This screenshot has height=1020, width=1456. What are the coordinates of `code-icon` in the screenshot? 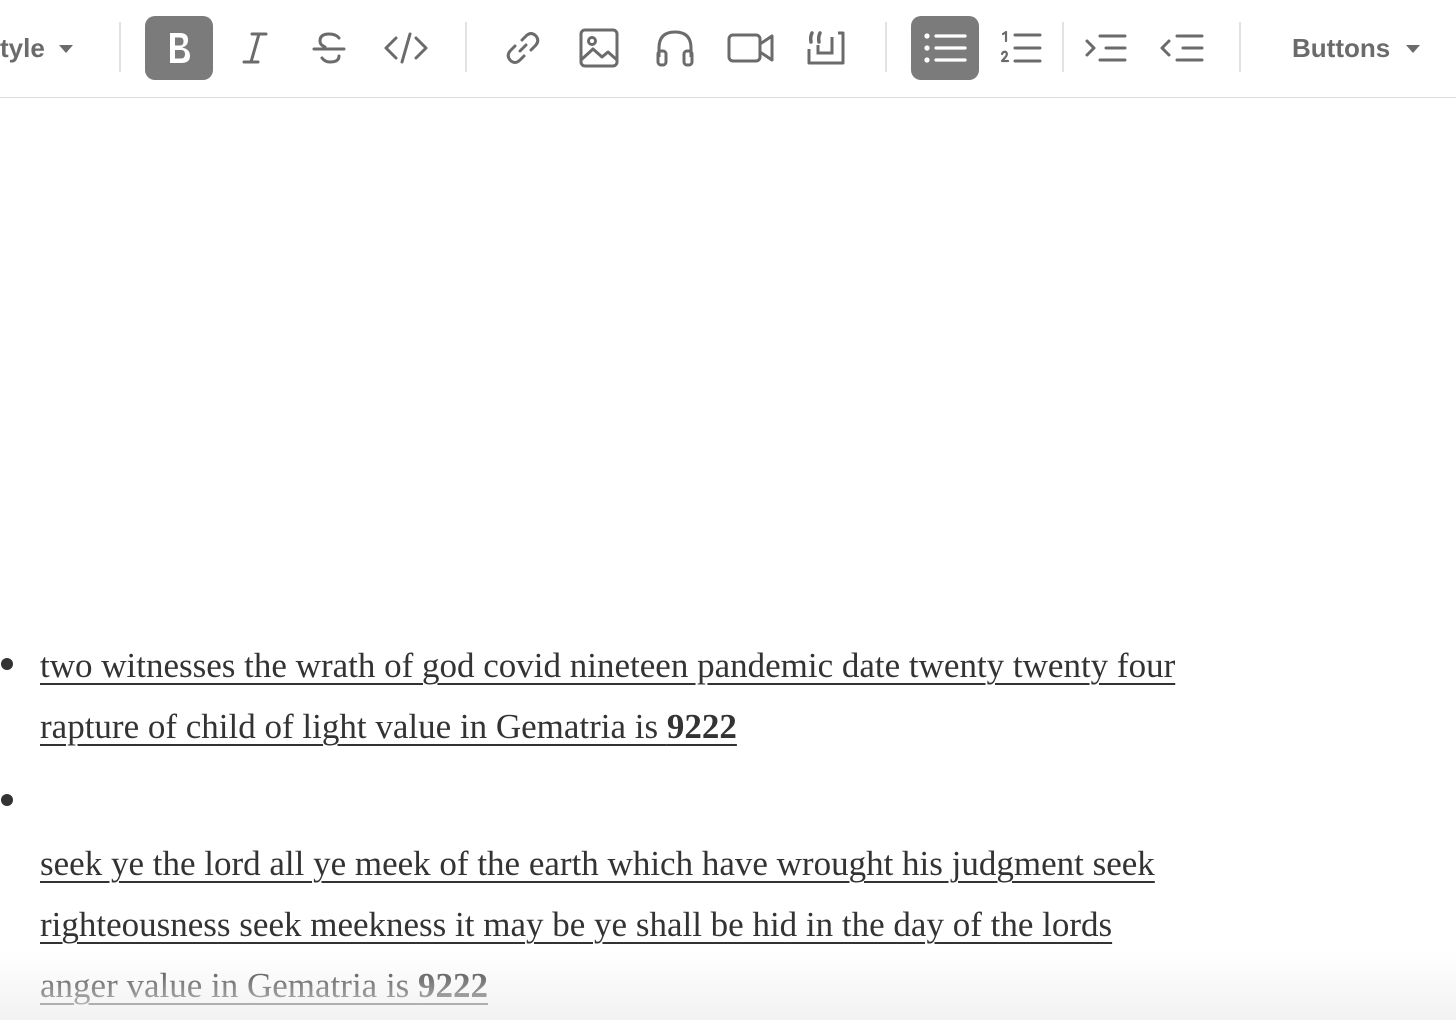 It's located at (406, 48).